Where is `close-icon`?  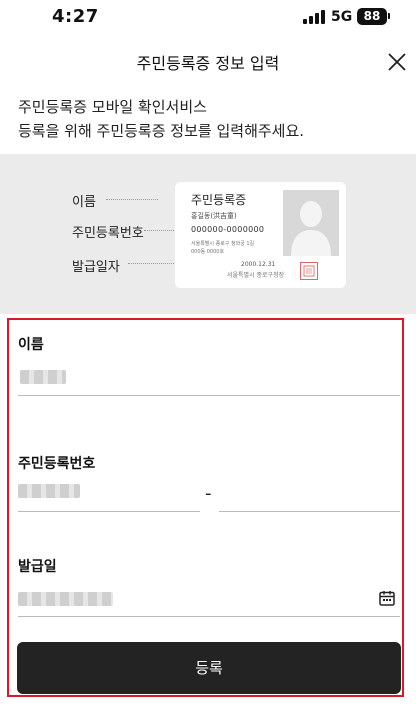
close-icon is located at coordinates (397, 62).